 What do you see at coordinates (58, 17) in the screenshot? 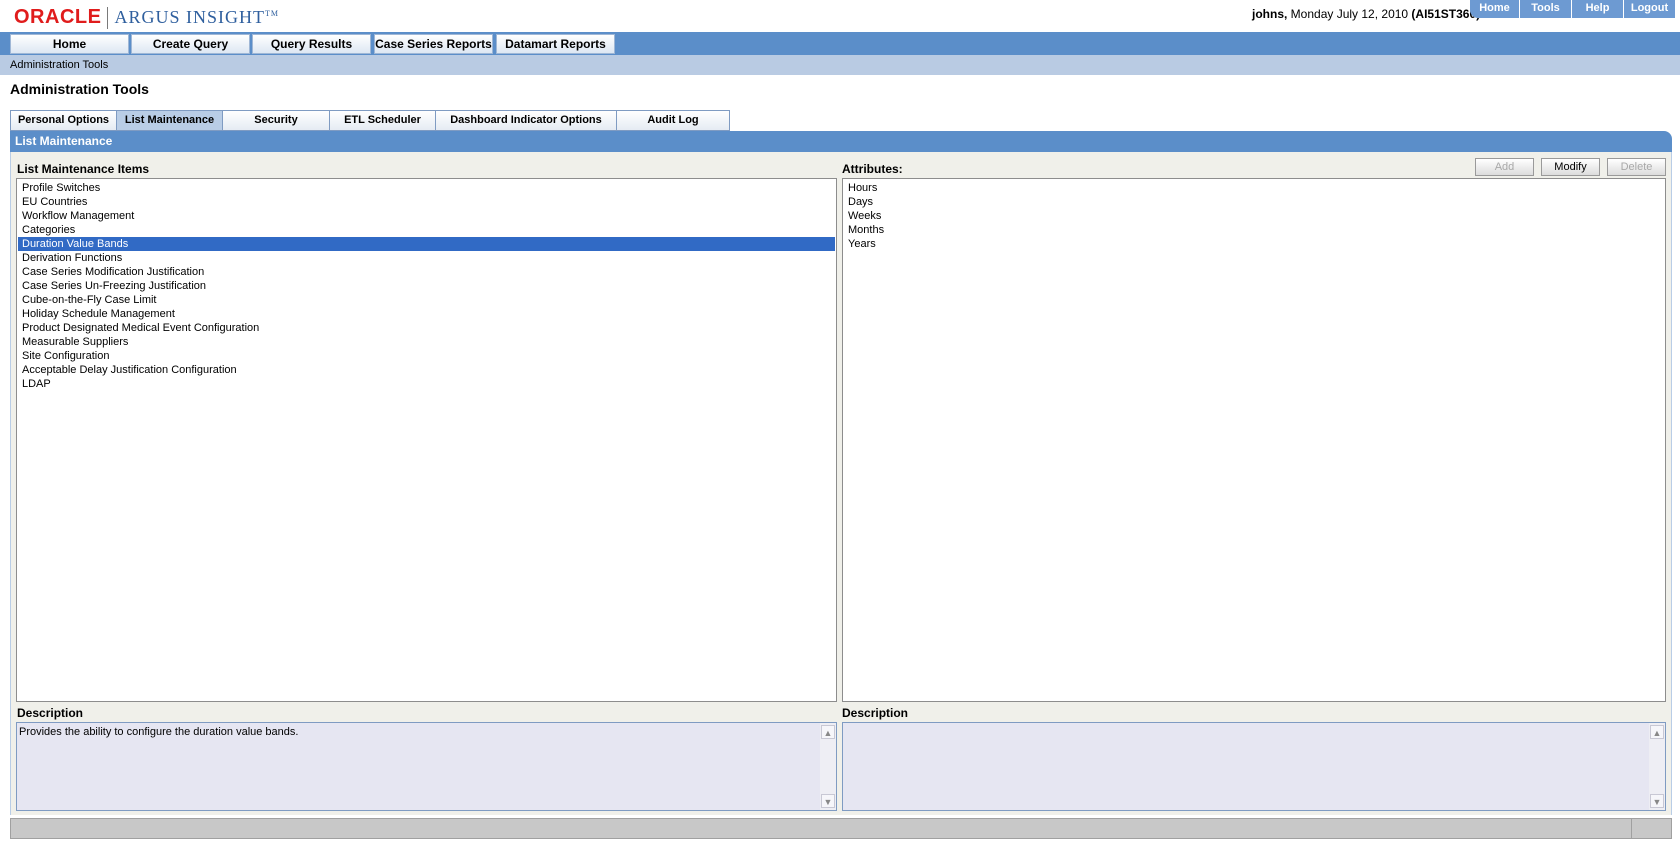
I see `oracle-logo-text: ORACLE` at bounding box center [58, 17].